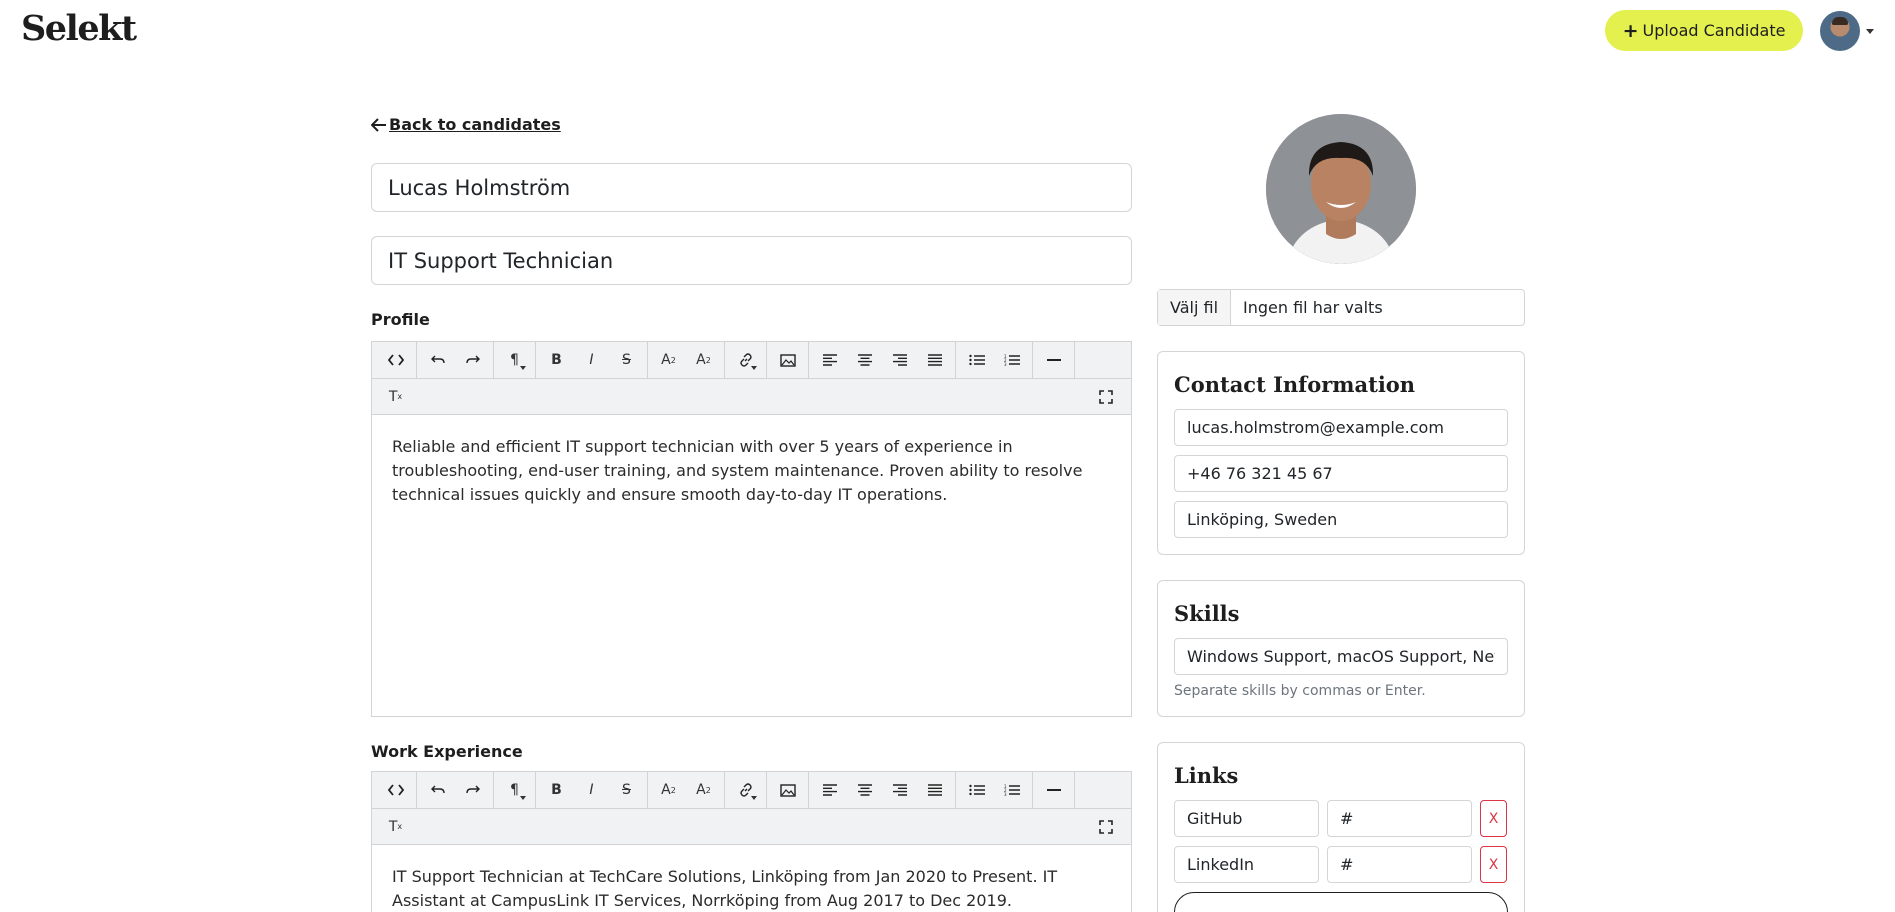 Image resolution: width=1895 pixels, height=912 pixels. Describe the element at coordinates (1295, 384) in the screenshot. I see `contact-title: Contact Information` at that location.